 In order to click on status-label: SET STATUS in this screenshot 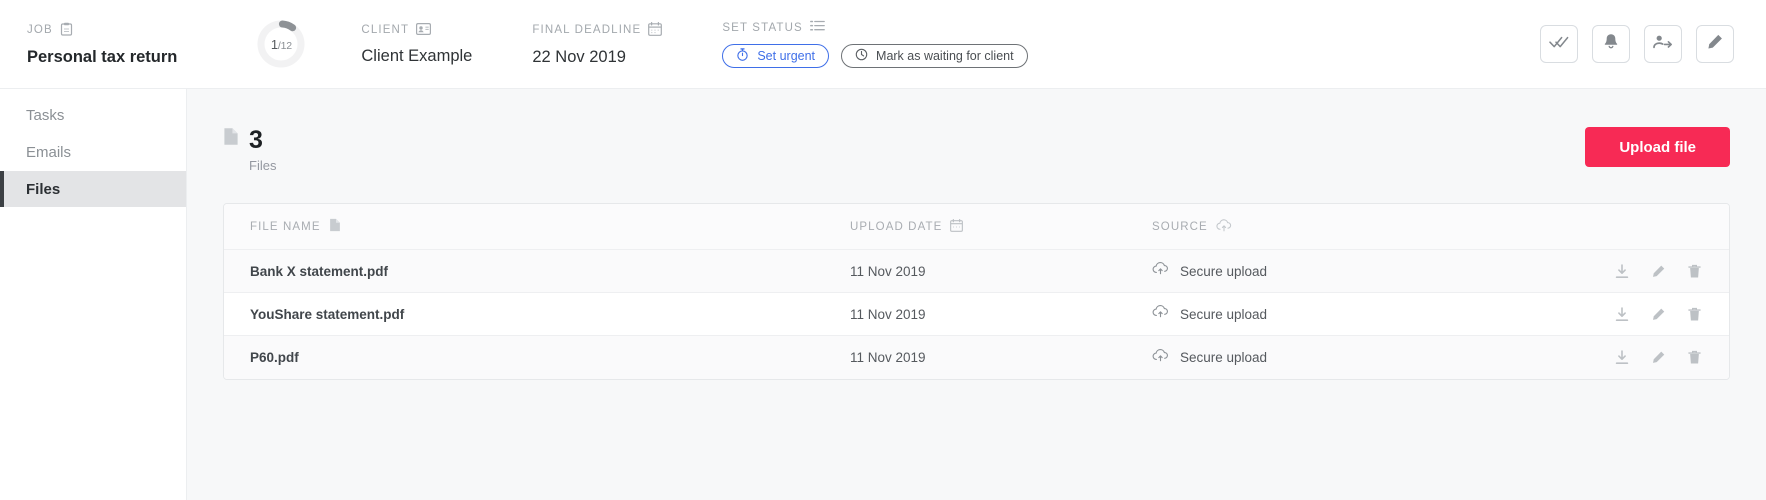, I will do `click(762, 27)`.